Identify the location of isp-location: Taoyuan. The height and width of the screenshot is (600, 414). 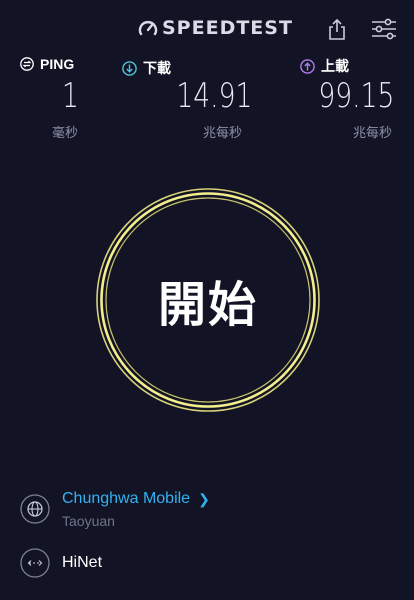
(88, 521).